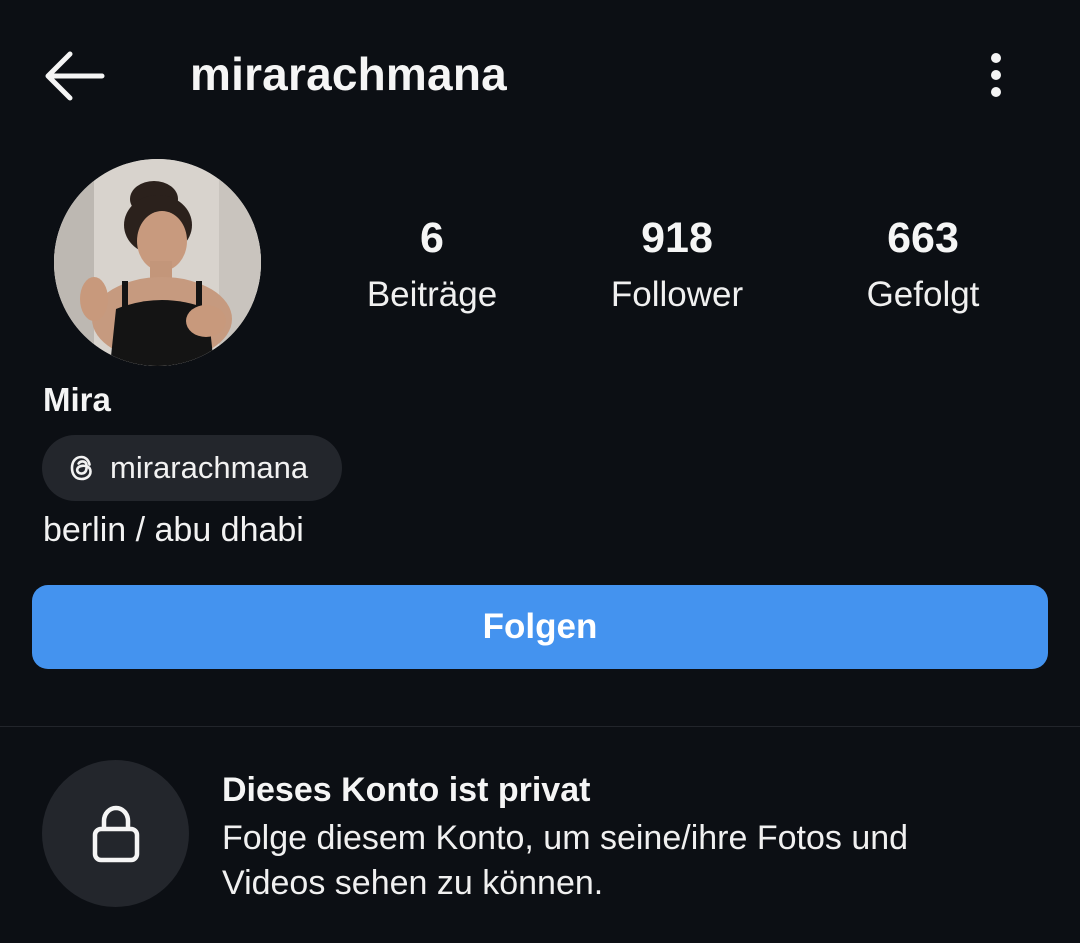 Image resolution: width=1080 pixels, height=943 pixels. I want to click on private-lock-badge, so click(115, 833).